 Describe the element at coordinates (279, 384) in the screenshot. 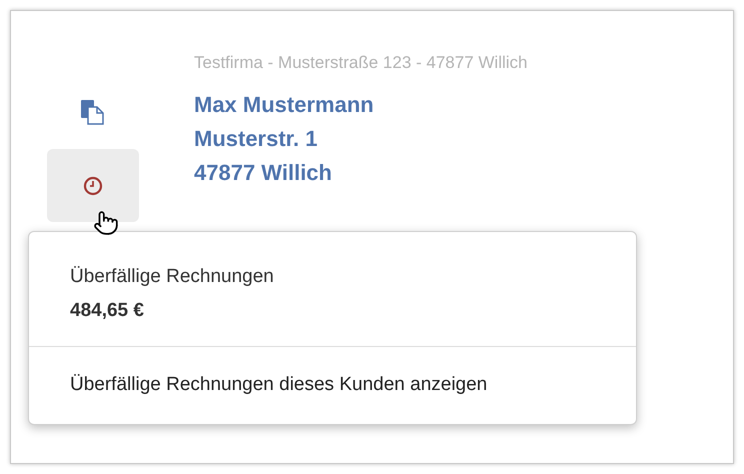

I see `show-overdue-link: Überfällige Rechnungen dieses Kunden anzeigen` at that location.